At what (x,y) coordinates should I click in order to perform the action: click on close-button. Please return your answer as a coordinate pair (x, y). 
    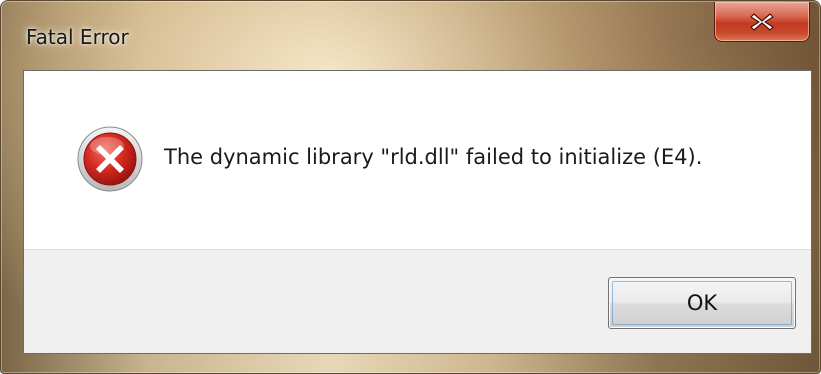
    Looking at the image, I should click on (762, 22).